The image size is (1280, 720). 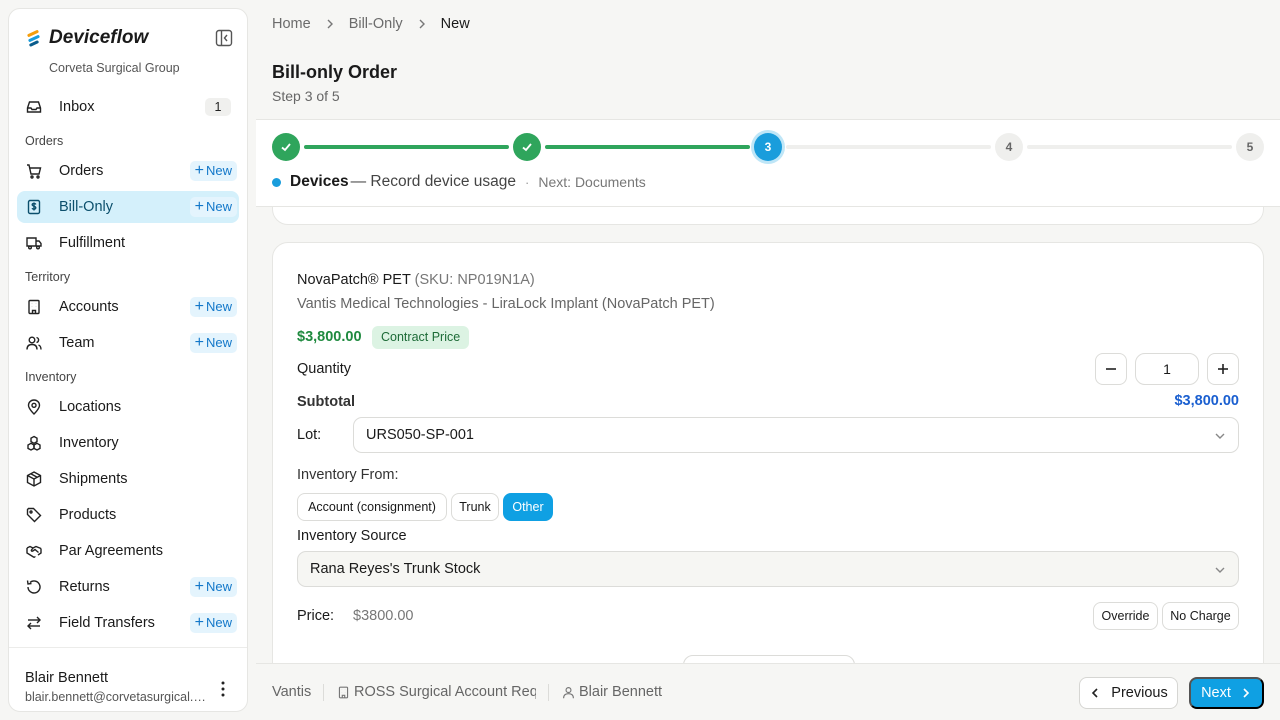 What do you see at coordinates (326, 402) in the screenshot?
I see `subtotal-label: Subtotal` at bounding box center [326, 402].